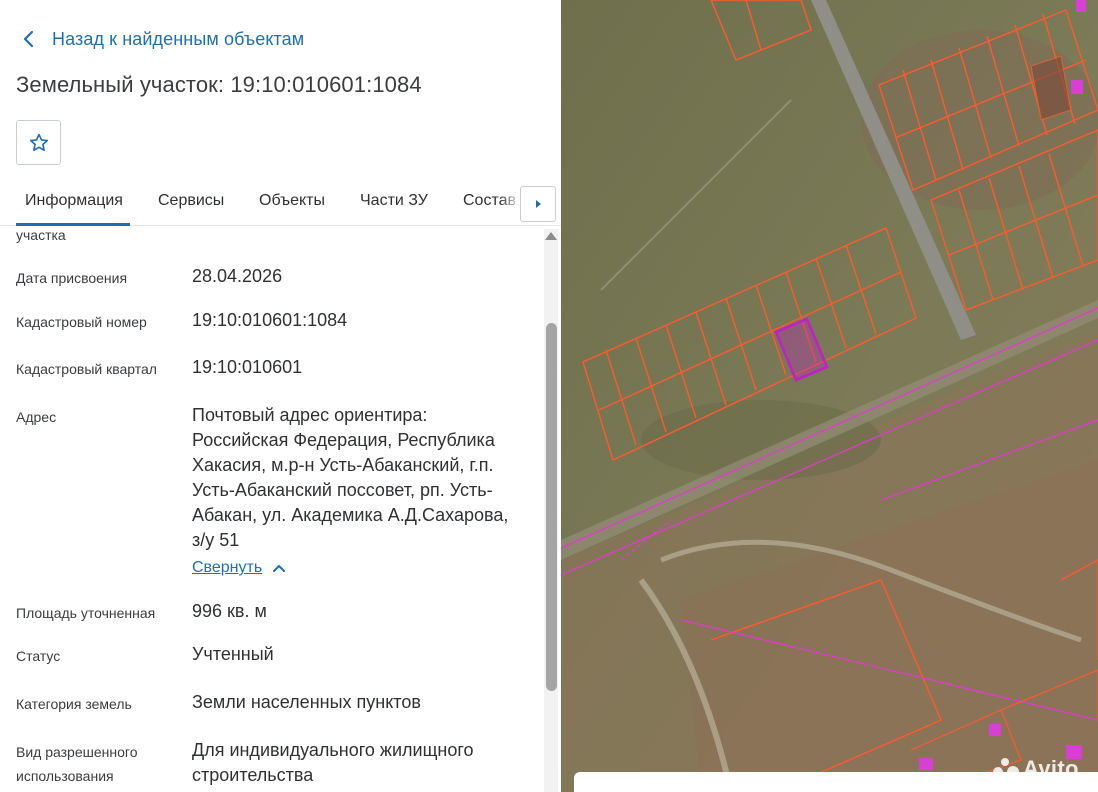 This screenshot has height=792, width=1098. I want to click on scrollbar-thumb, so click(551, 507).